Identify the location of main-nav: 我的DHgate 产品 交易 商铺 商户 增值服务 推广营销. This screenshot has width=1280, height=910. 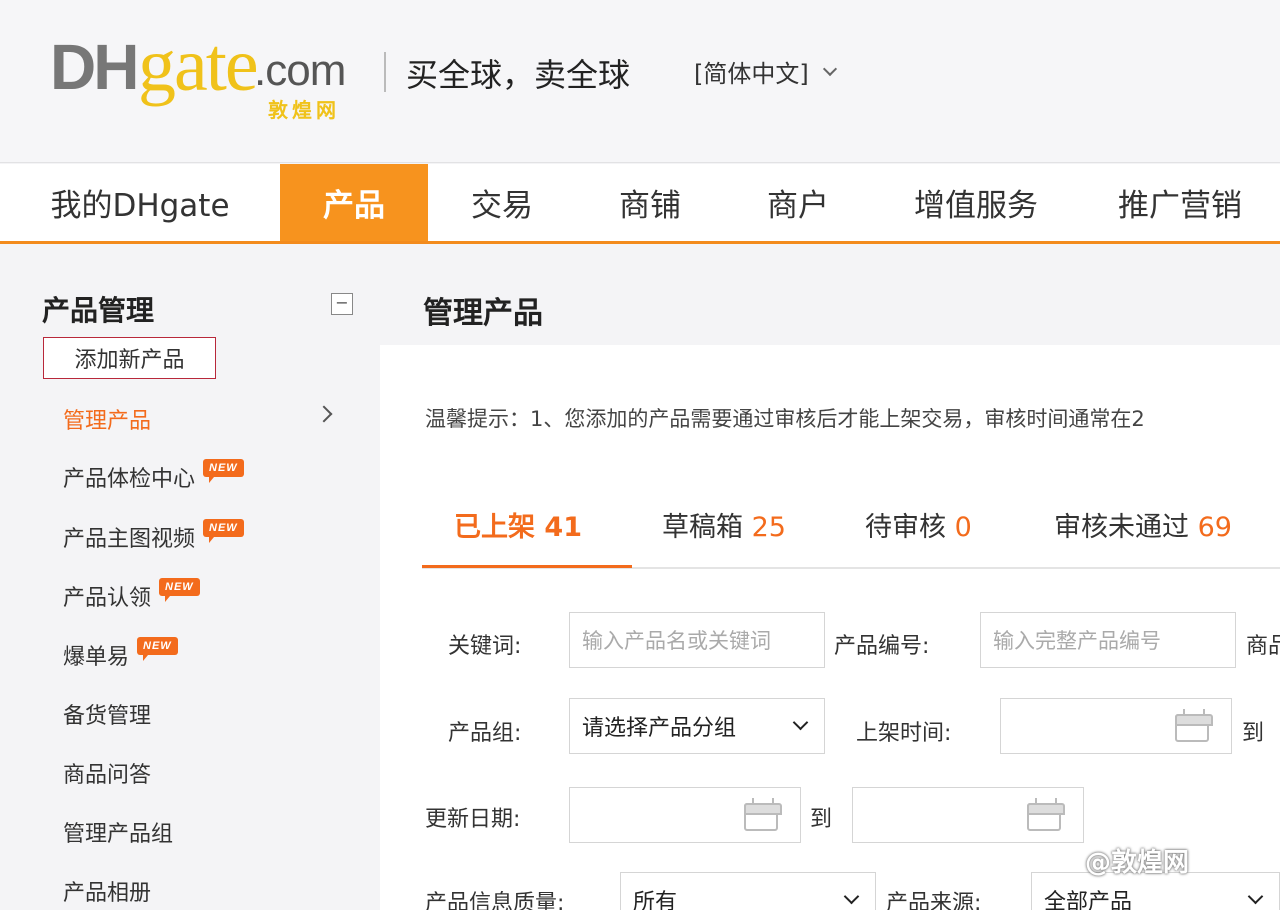
(640, 204).